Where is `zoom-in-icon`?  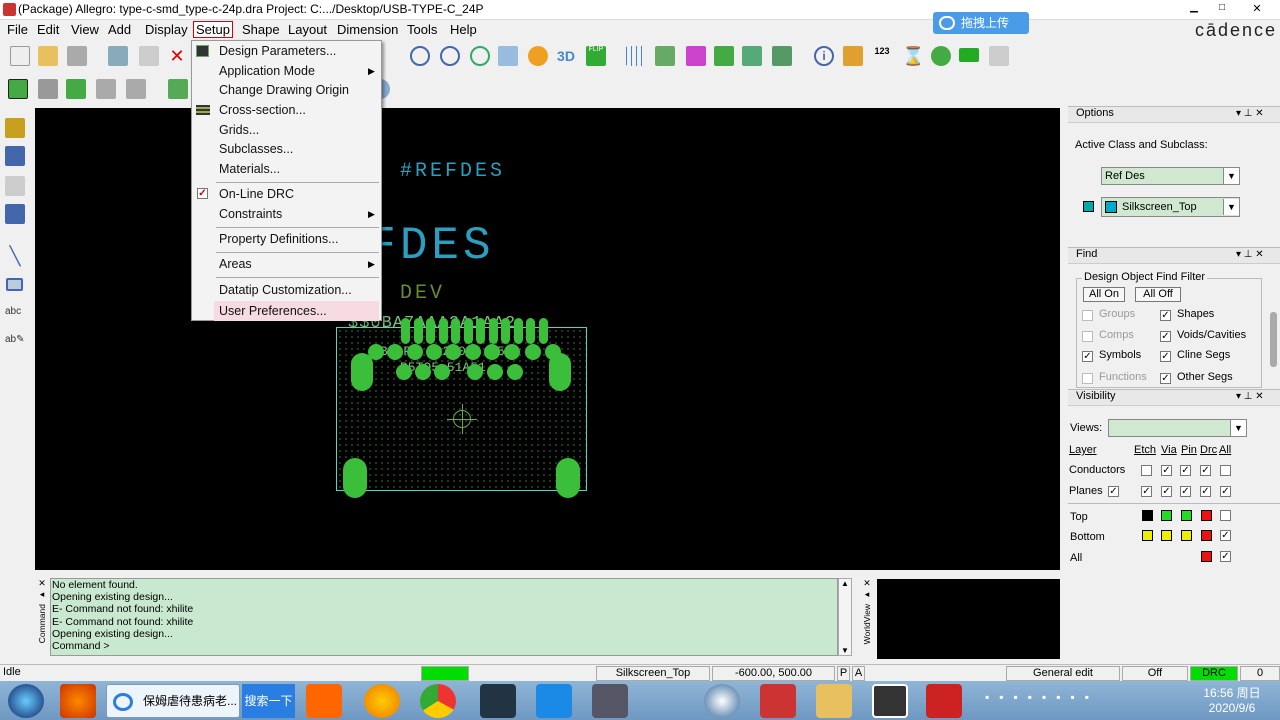
zoom-in-icon is located at coordinates (420, 56).